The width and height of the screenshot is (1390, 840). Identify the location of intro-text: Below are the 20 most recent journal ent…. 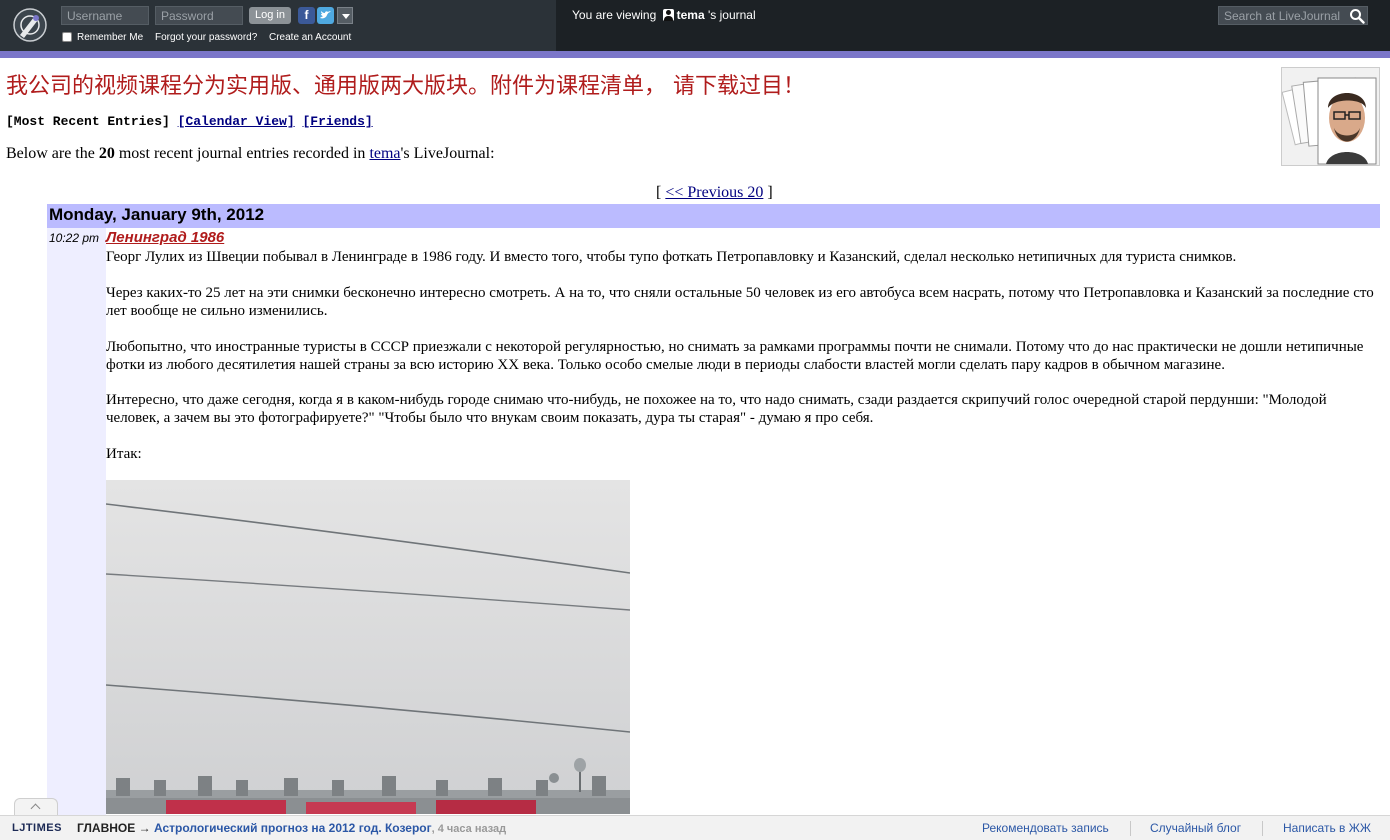
(250, 154).